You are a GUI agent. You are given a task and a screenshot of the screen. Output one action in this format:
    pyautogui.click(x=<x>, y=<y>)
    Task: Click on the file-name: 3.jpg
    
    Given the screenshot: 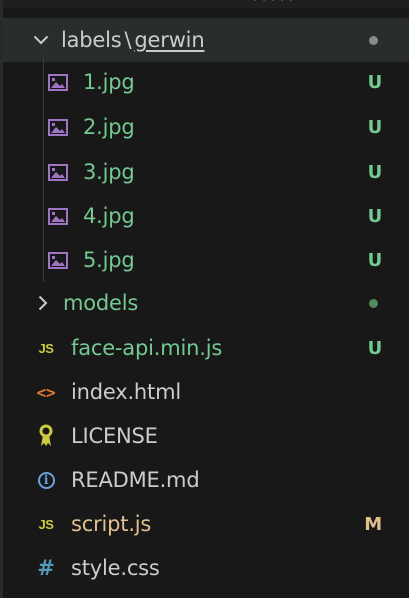 What is the action you would take?
    pyautogui.click(x=109, y=172)
    